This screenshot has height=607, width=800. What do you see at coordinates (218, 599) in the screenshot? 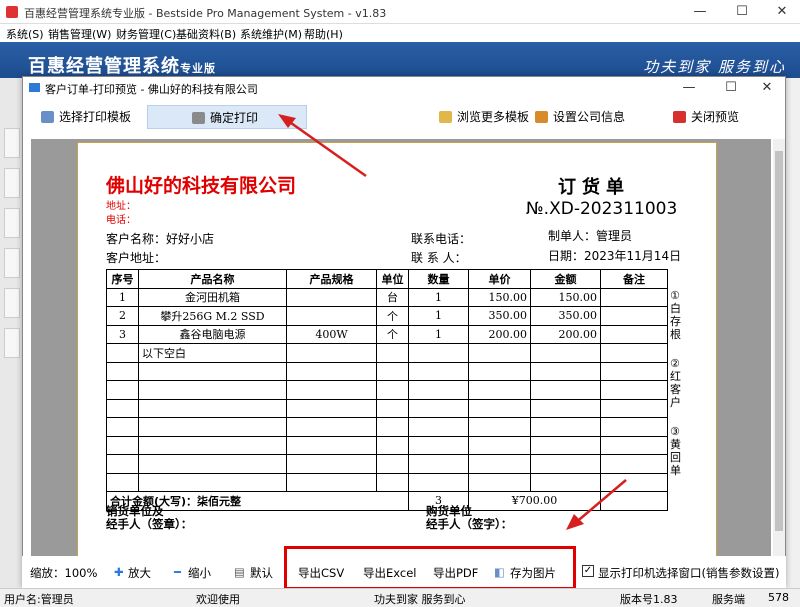
I see `status-welcome: 欢迎使用` at bounding box center [218, 599].